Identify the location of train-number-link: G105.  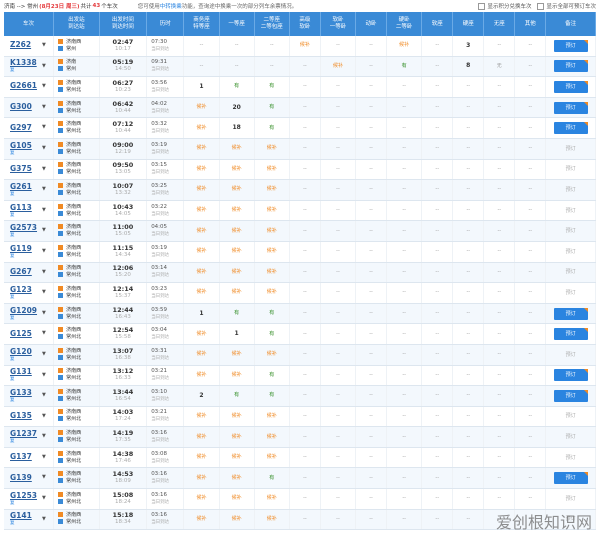
(21, 145).